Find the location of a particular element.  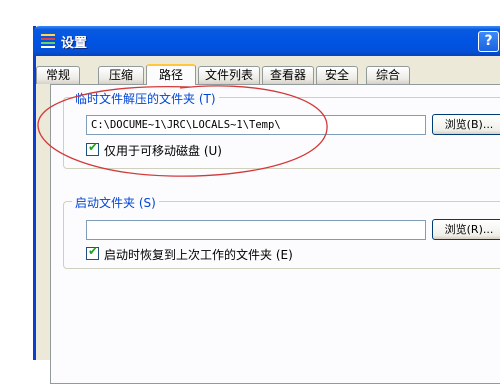

tab-misc: 综合 is located at coordinates (388, 75).